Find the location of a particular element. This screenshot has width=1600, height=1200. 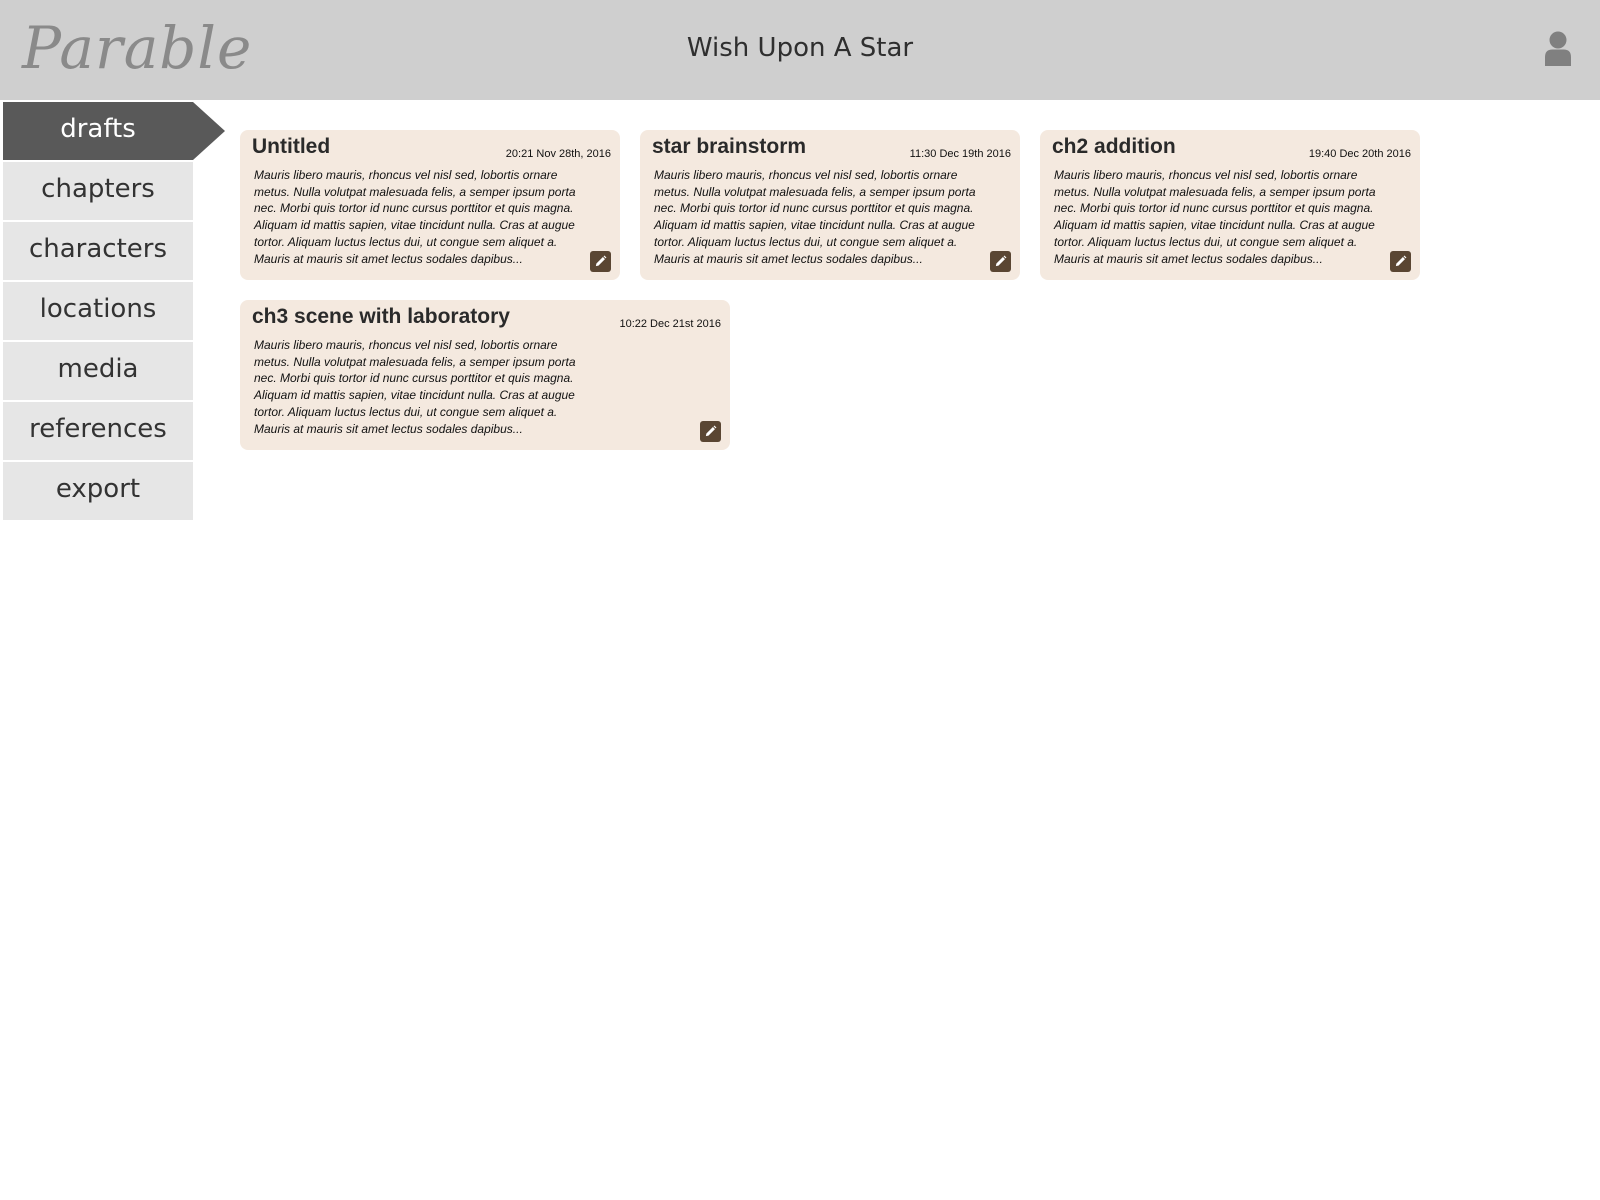

draft-timestamp: 10:22 Dec 21st 2016 is located at coordinates (670, 324).